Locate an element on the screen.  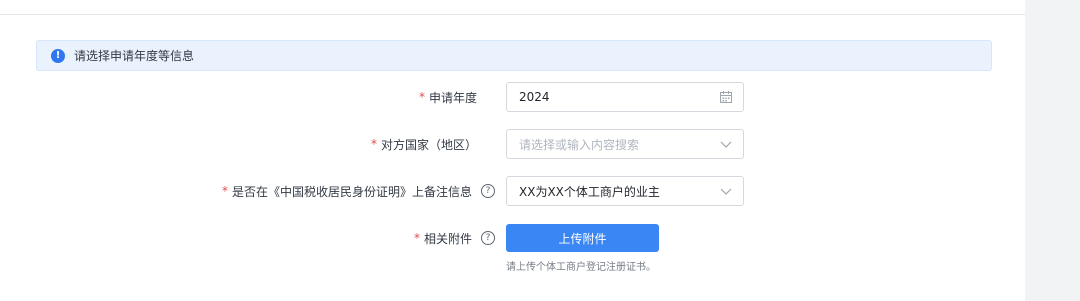
country-placeholder: 请选择或输入内容搜索 is located at coordinates (579, 144).